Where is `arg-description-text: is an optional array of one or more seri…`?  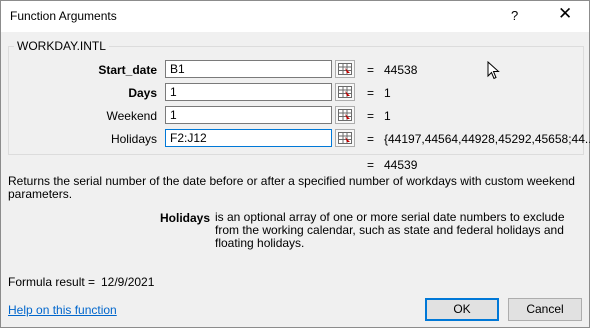
arg-description-text: is an optional array of one or more seri… is located at coordinates (390, 230).